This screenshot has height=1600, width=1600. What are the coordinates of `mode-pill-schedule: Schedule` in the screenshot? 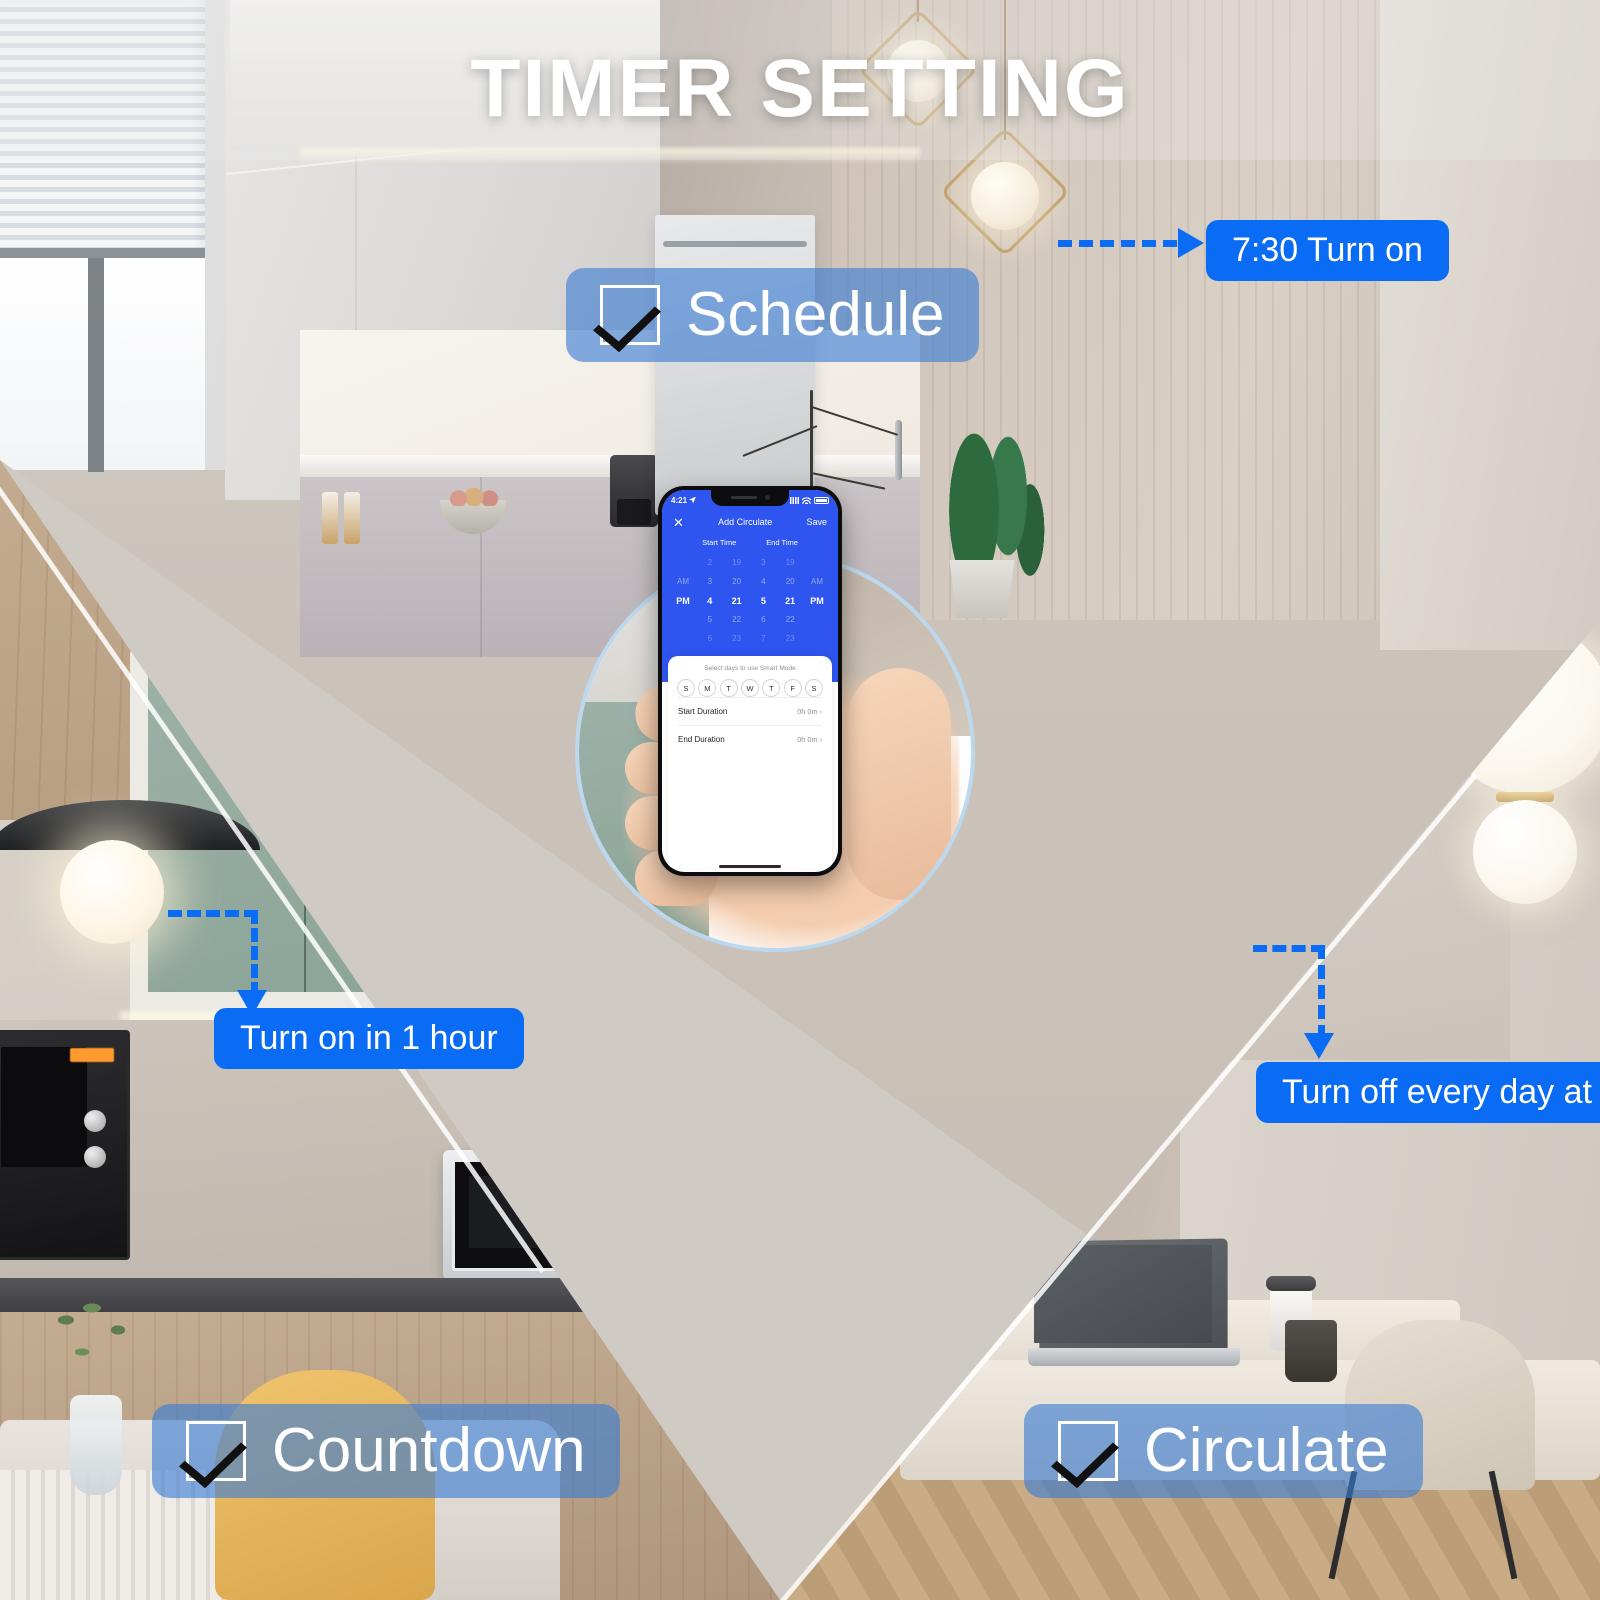 It's located at (772, 315).